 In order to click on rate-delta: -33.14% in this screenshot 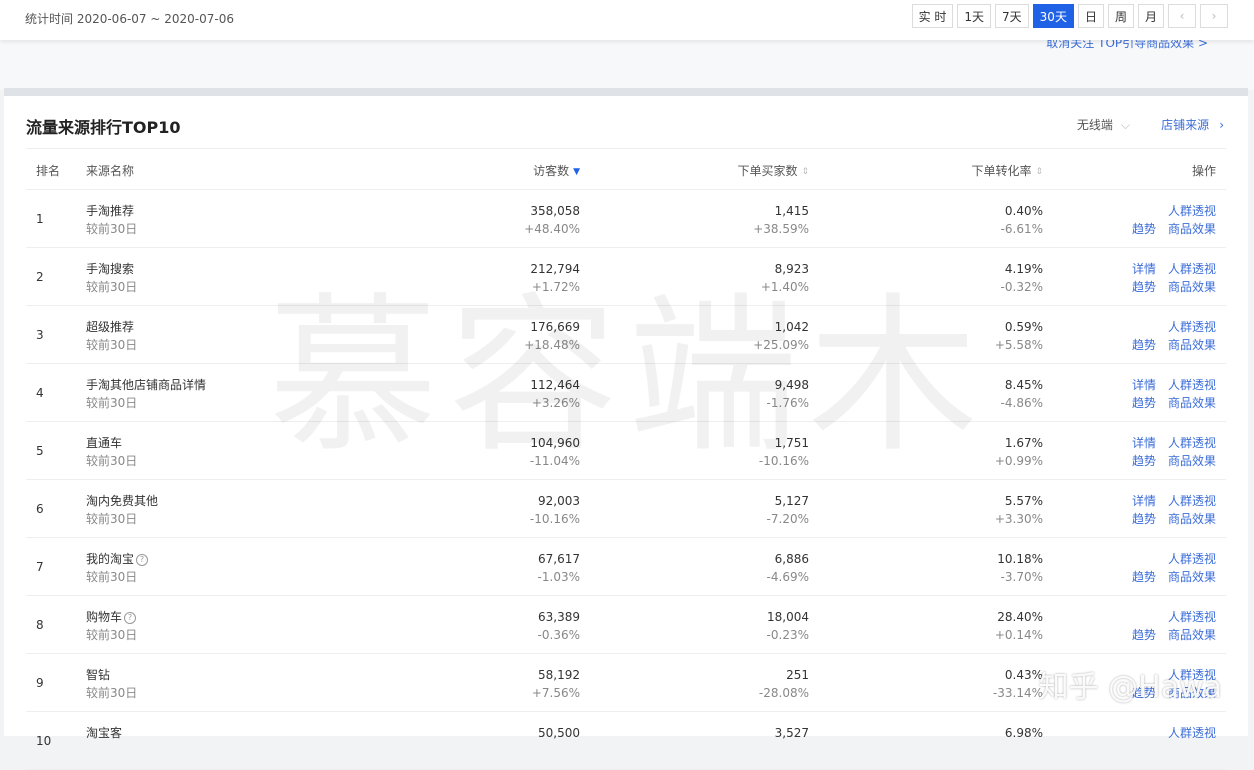, I will do `click(1017, 693)`.